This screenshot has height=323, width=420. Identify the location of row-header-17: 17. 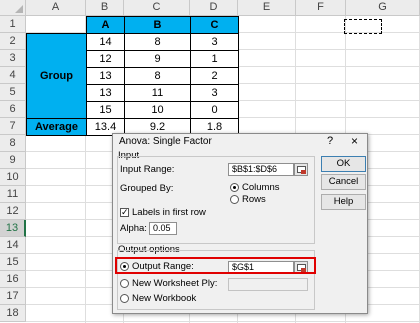
(13, 296).